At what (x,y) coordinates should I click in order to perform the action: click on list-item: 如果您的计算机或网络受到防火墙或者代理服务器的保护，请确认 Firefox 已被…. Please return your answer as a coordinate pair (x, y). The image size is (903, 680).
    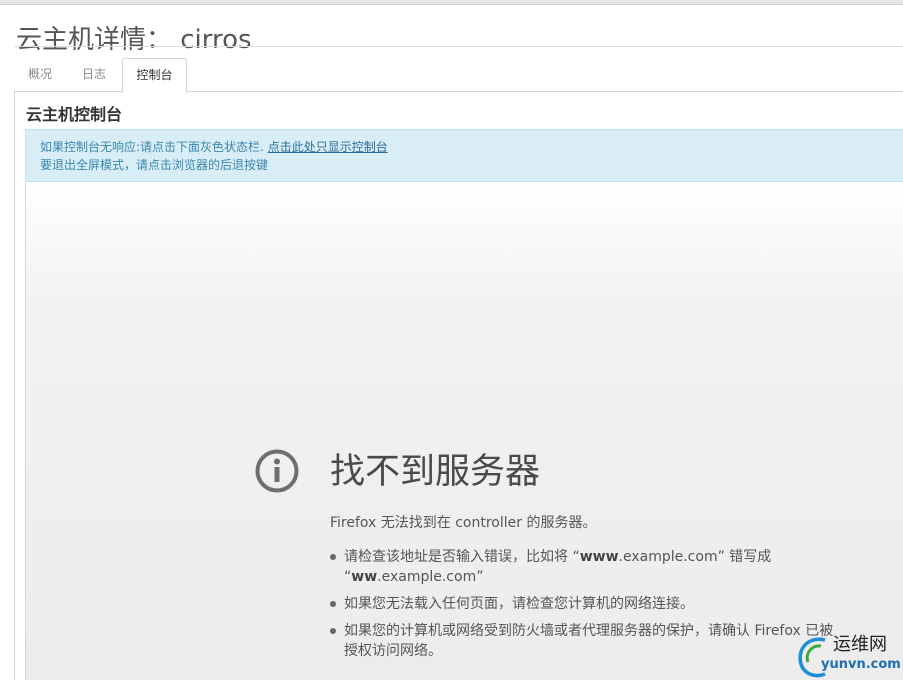
    Looking at the image, I should click on (582, 641).